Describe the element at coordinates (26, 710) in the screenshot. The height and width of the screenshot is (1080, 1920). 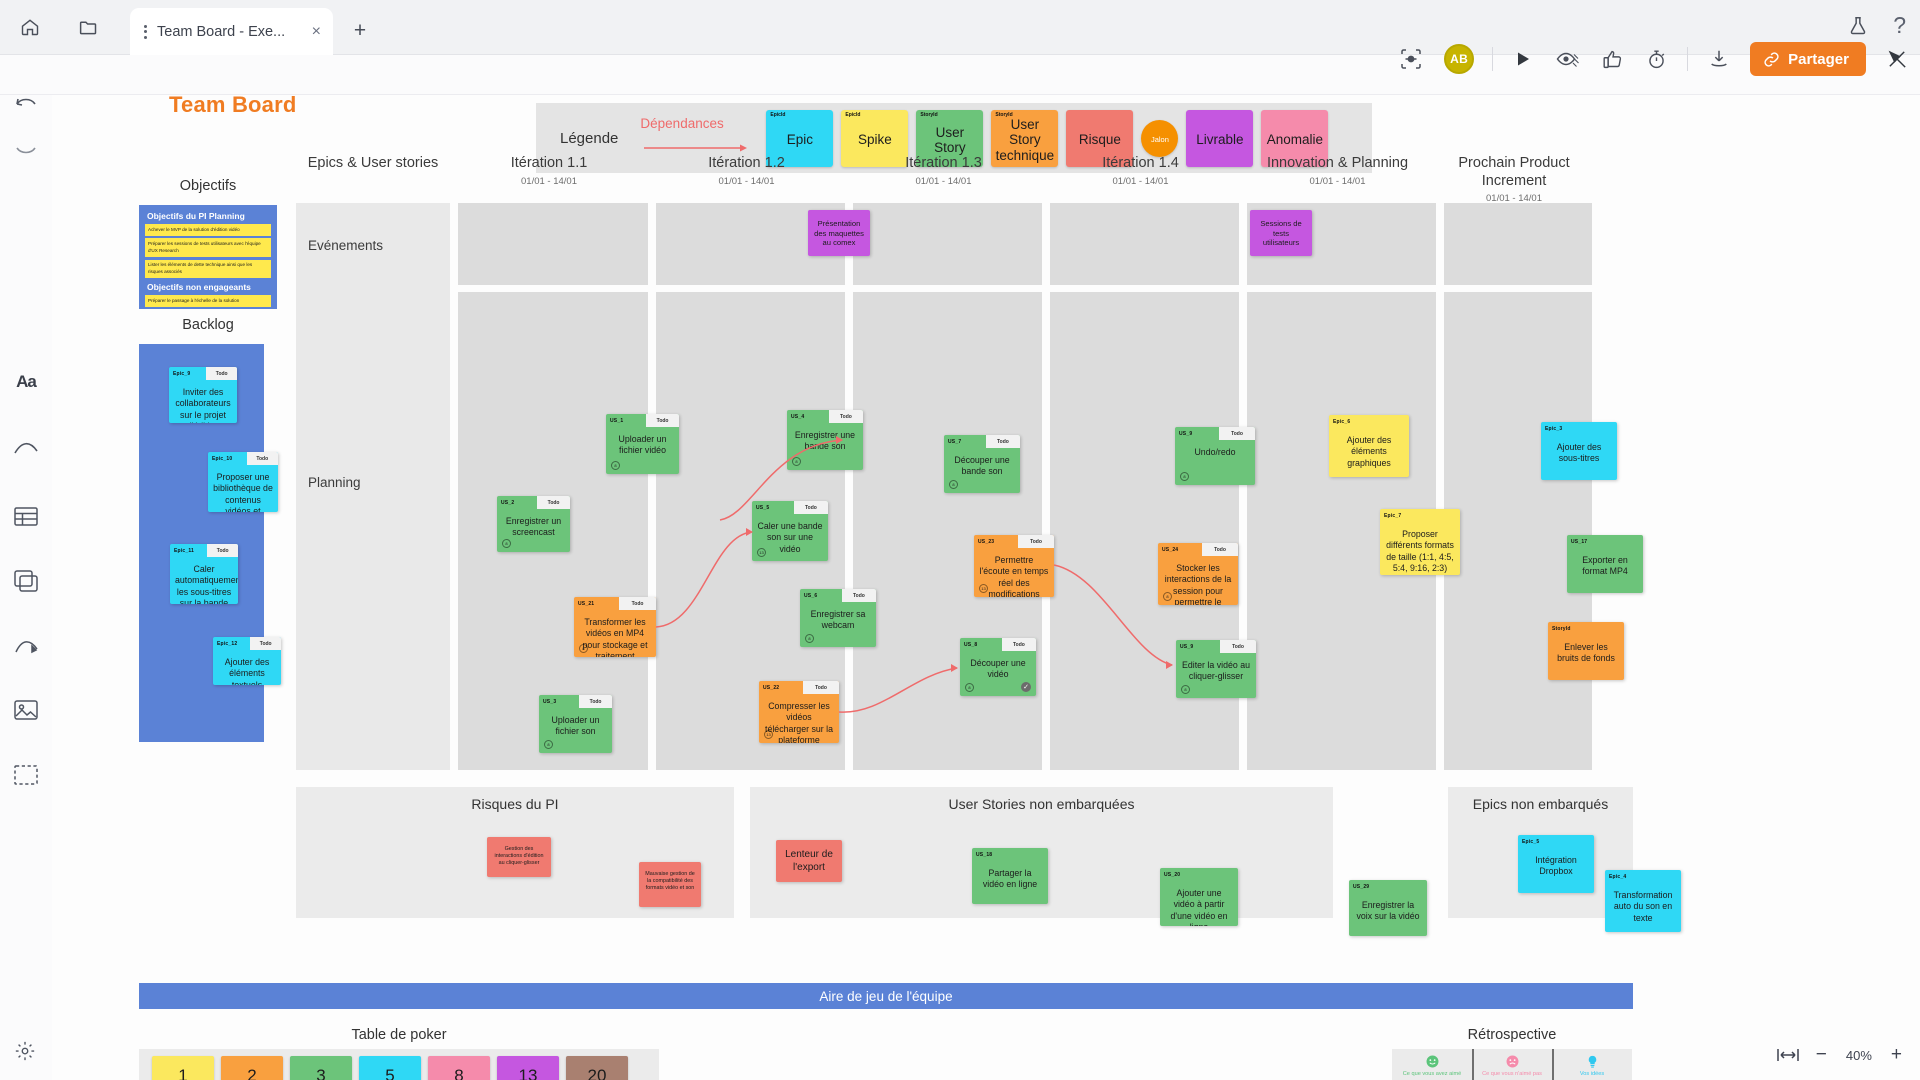
I see `image-tool-icon` at that location.